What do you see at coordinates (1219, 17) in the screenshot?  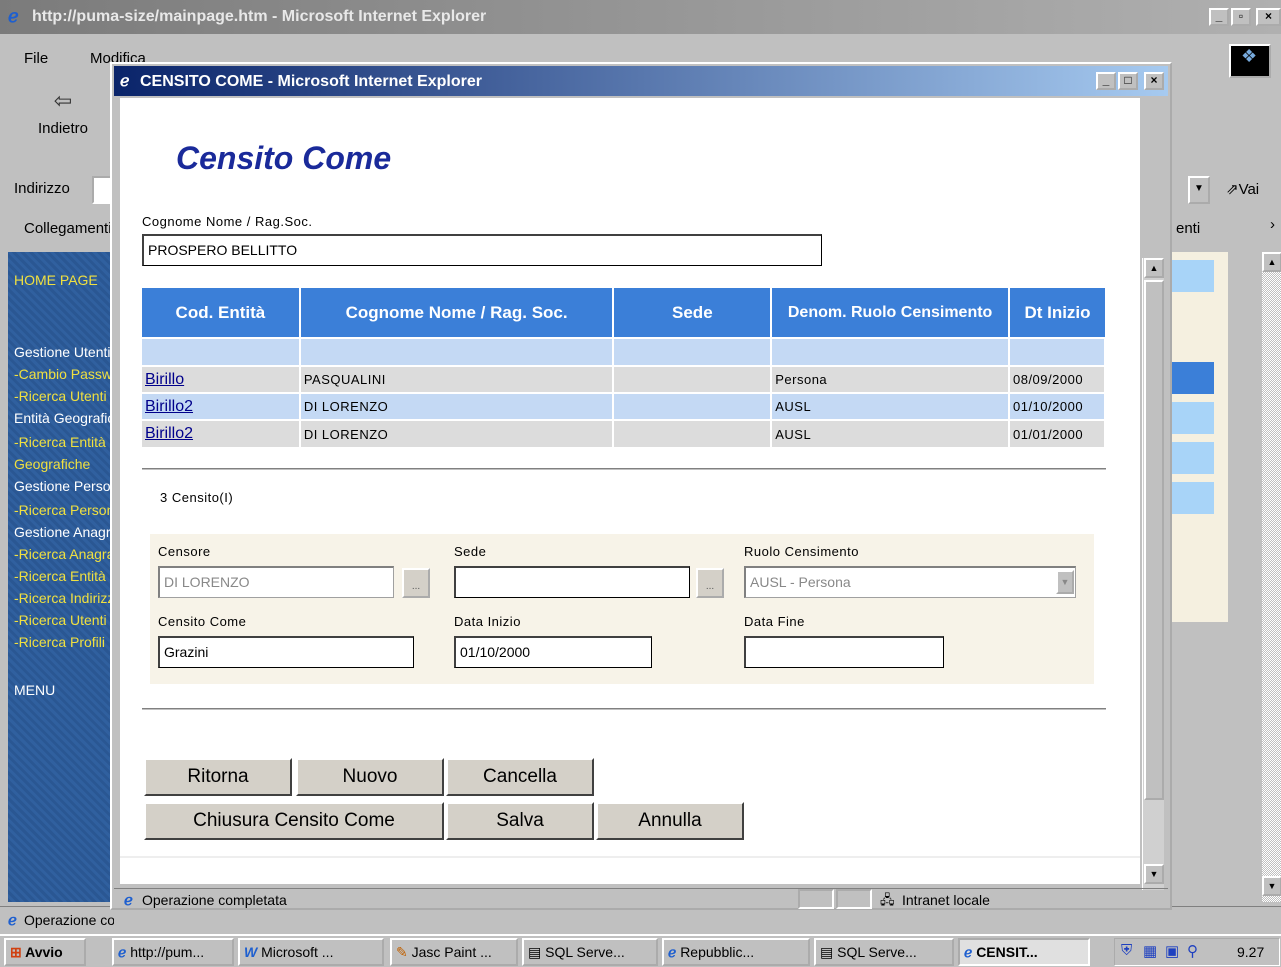 I see `minimize-button: _` at bounding box center [1219, 17].